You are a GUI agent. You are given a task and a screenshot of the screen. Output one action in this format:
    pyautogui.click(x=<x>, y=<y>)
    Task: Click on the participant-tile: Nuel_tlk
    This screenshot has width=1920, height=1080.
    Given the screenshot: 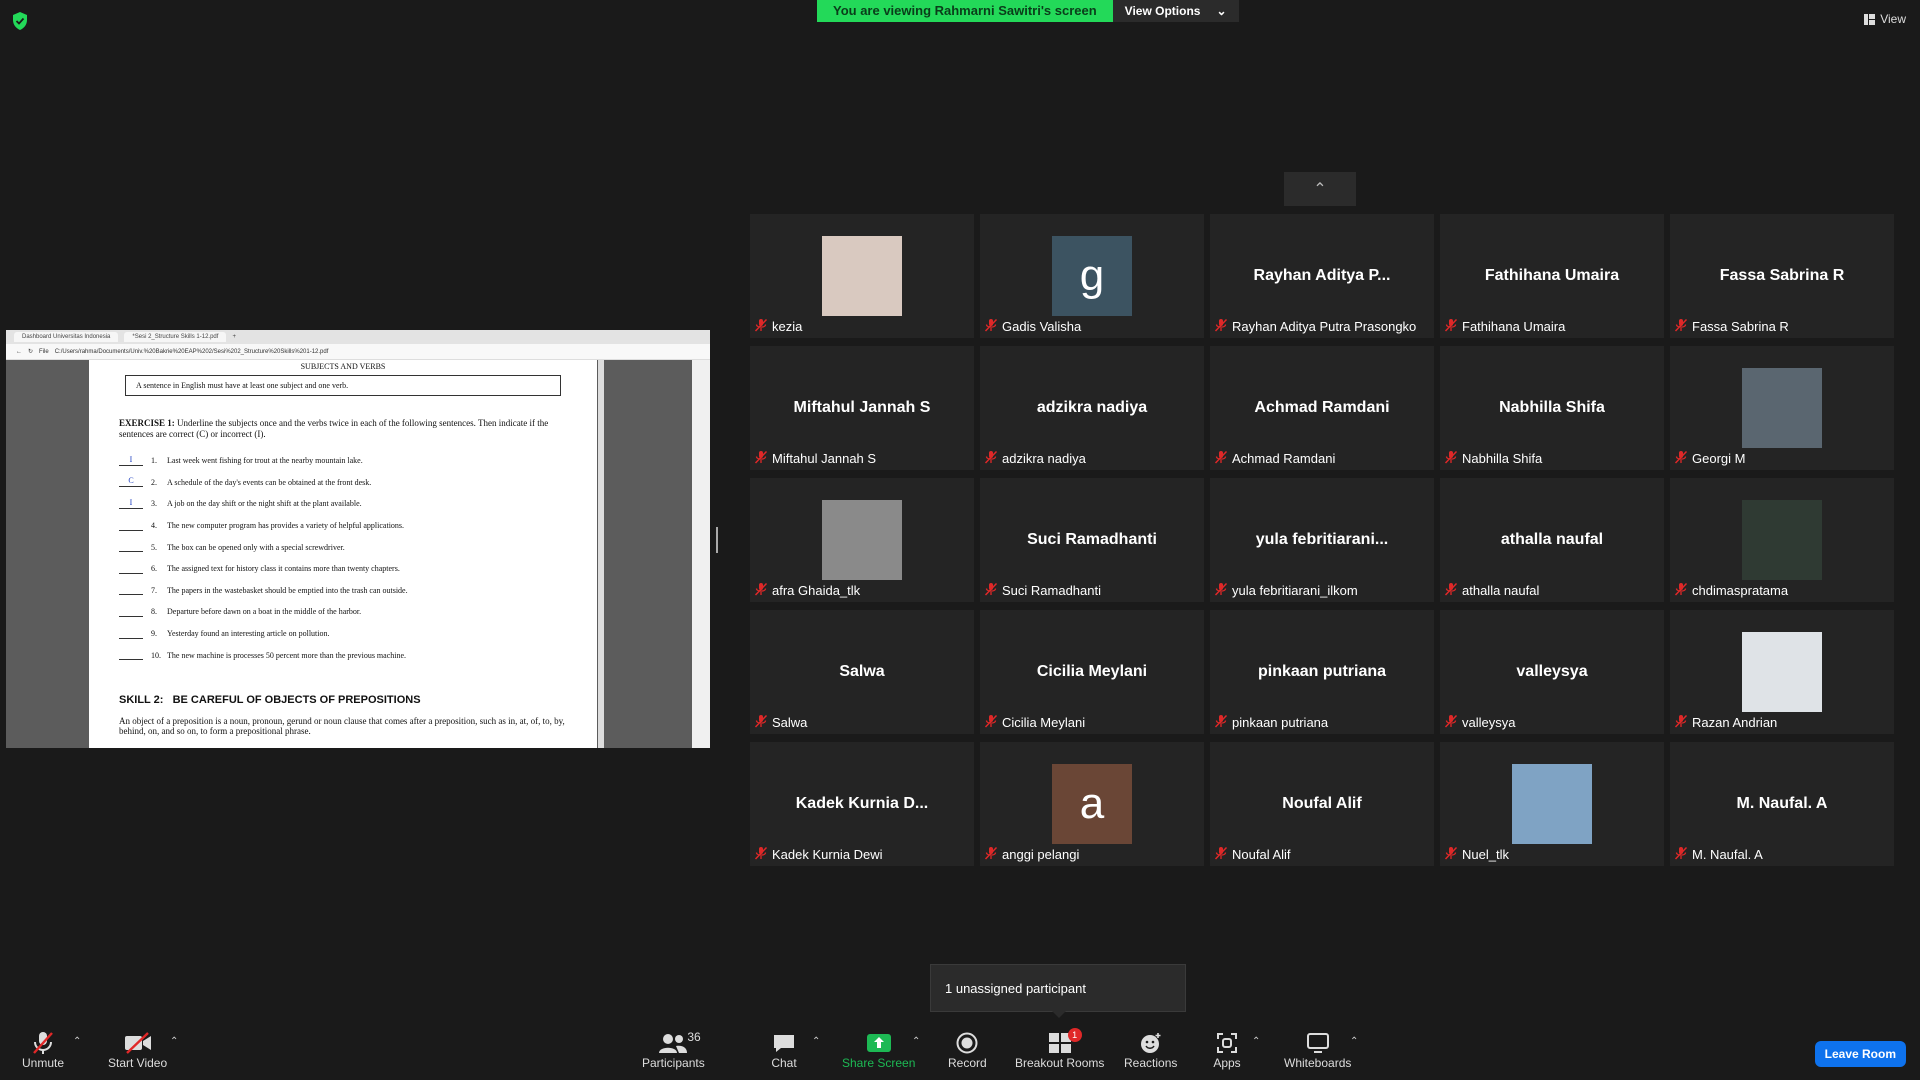 What is the action you would take?
    pyautogui.click(x=1552, y=804)
    